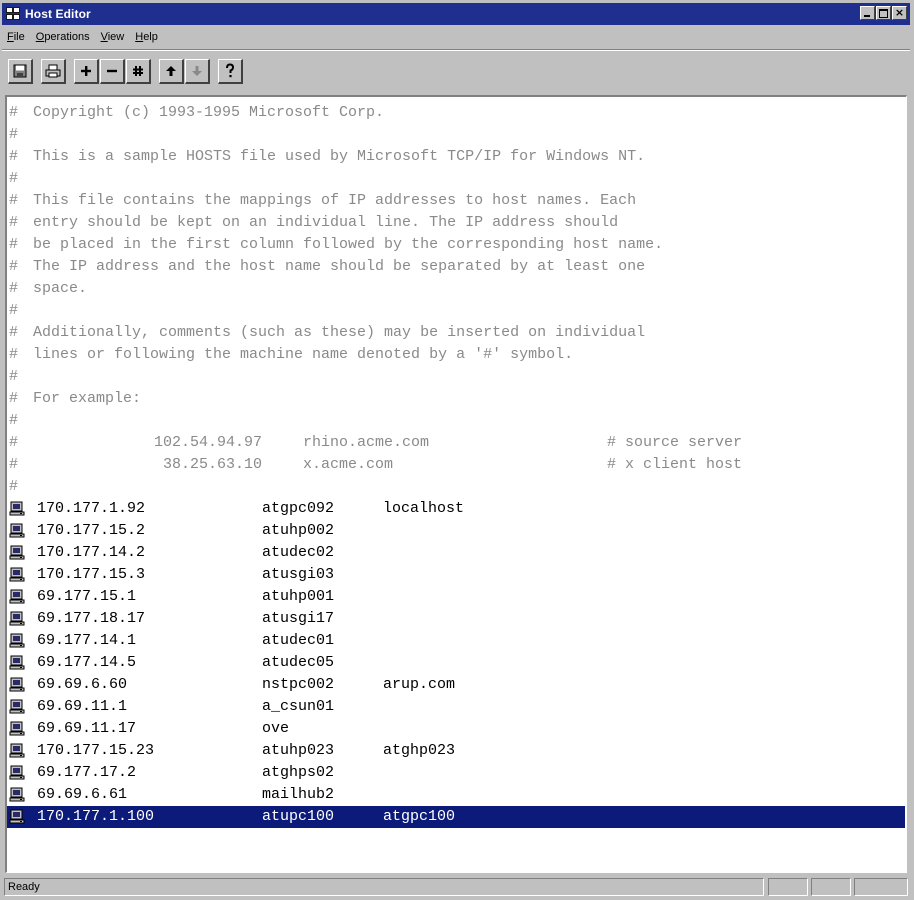 Image resolution: width=914 pixels, height=900 pixels. I want to click on help-icon, so click(230, 69).